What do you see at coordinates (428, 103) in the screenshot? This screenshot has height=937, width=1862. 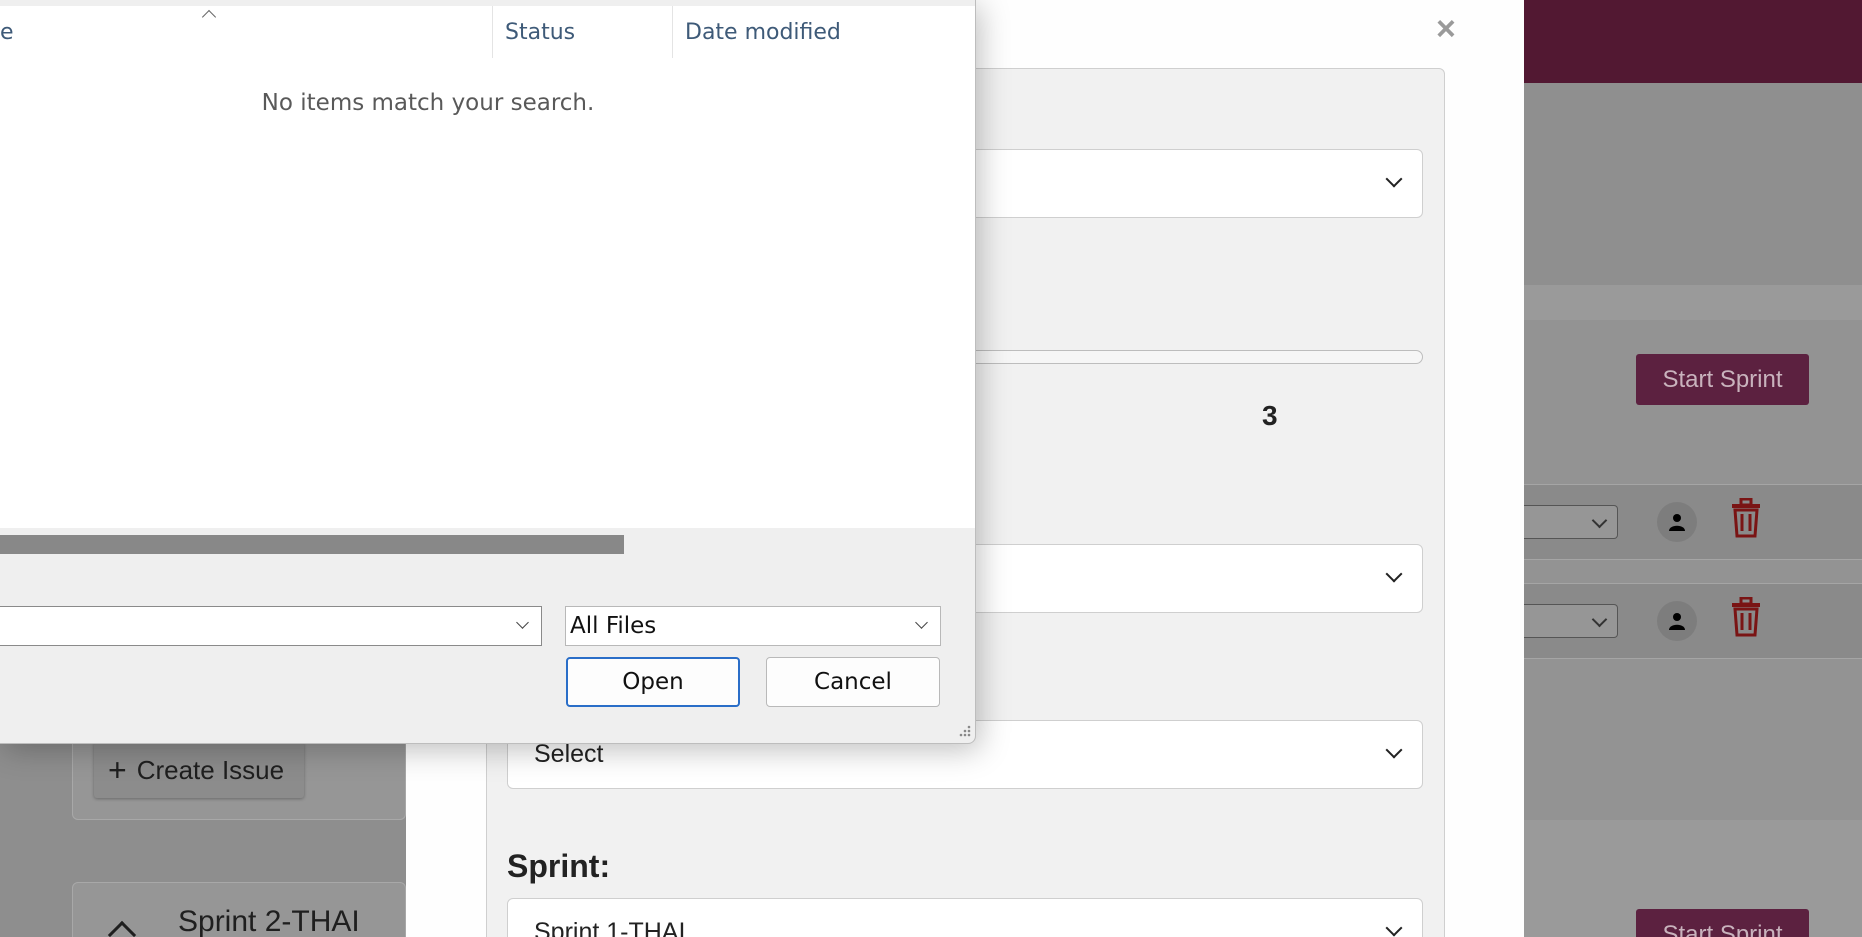 I see `empty-search-message: No items match your search.` at bounding box center [428, 103].